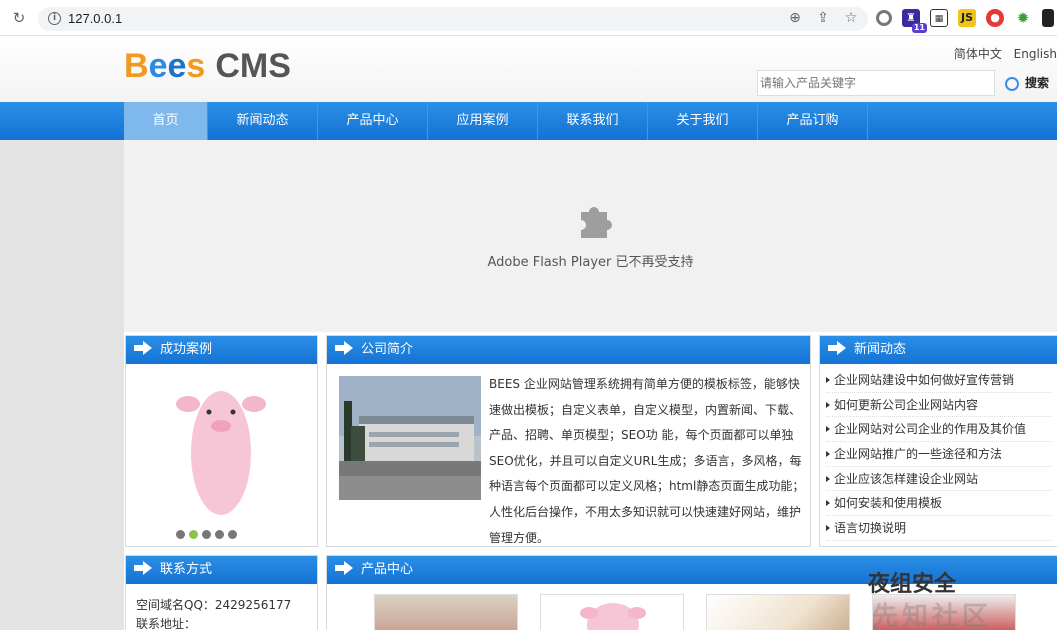 The width and height of the screenshot is (1057, 630). I want to click on bookmark-star-icon: ☆, so click(851, 18).